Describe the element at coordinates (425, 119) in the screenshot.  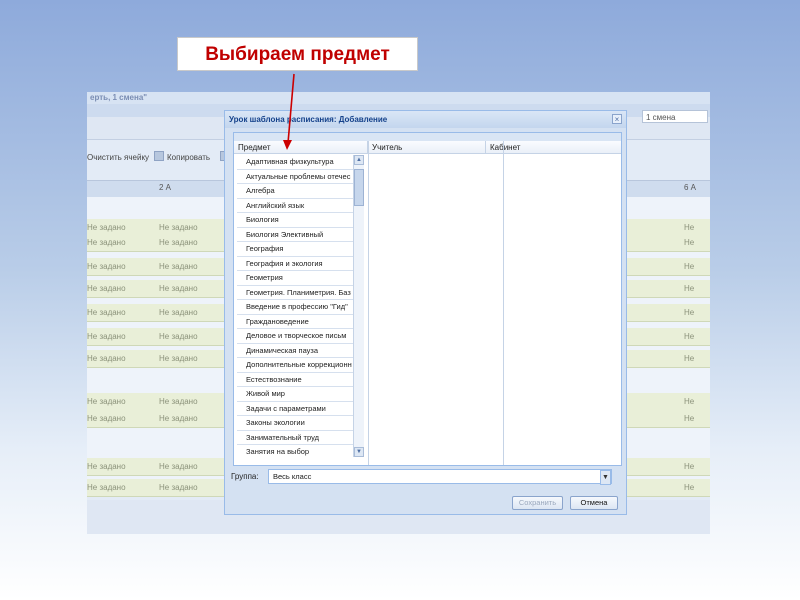
I see `dialog-title: Урок шаблона расписания: Добавление` at that location.